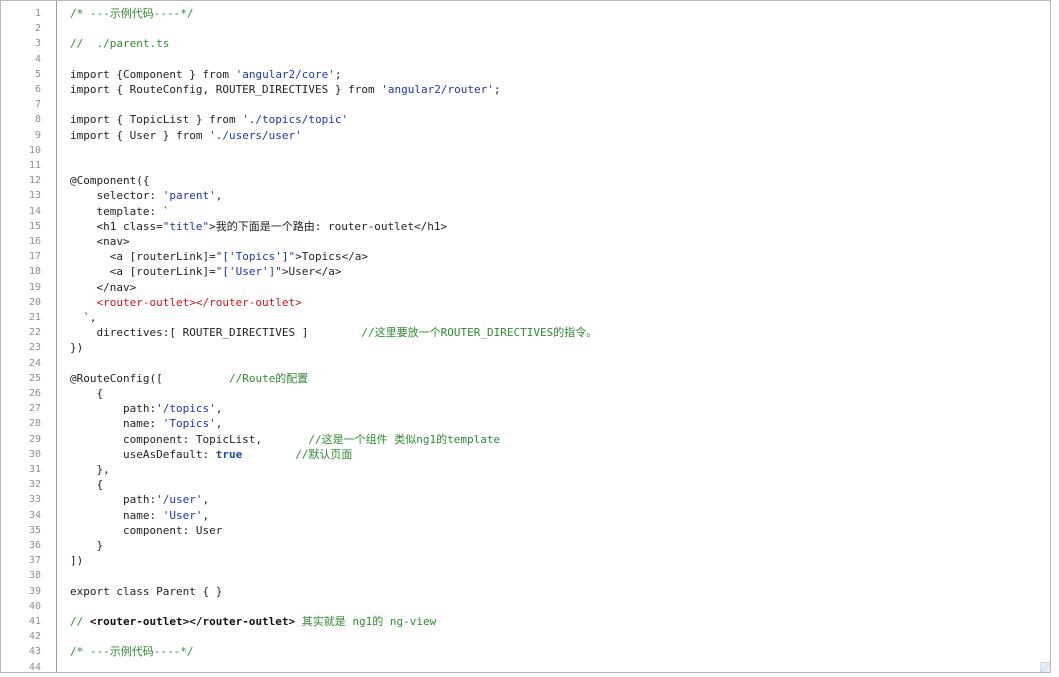 The height and width of the screenshot is (677, 1059). I want to click on code-token-plain: @RouteConfig([, so click(149, 378).